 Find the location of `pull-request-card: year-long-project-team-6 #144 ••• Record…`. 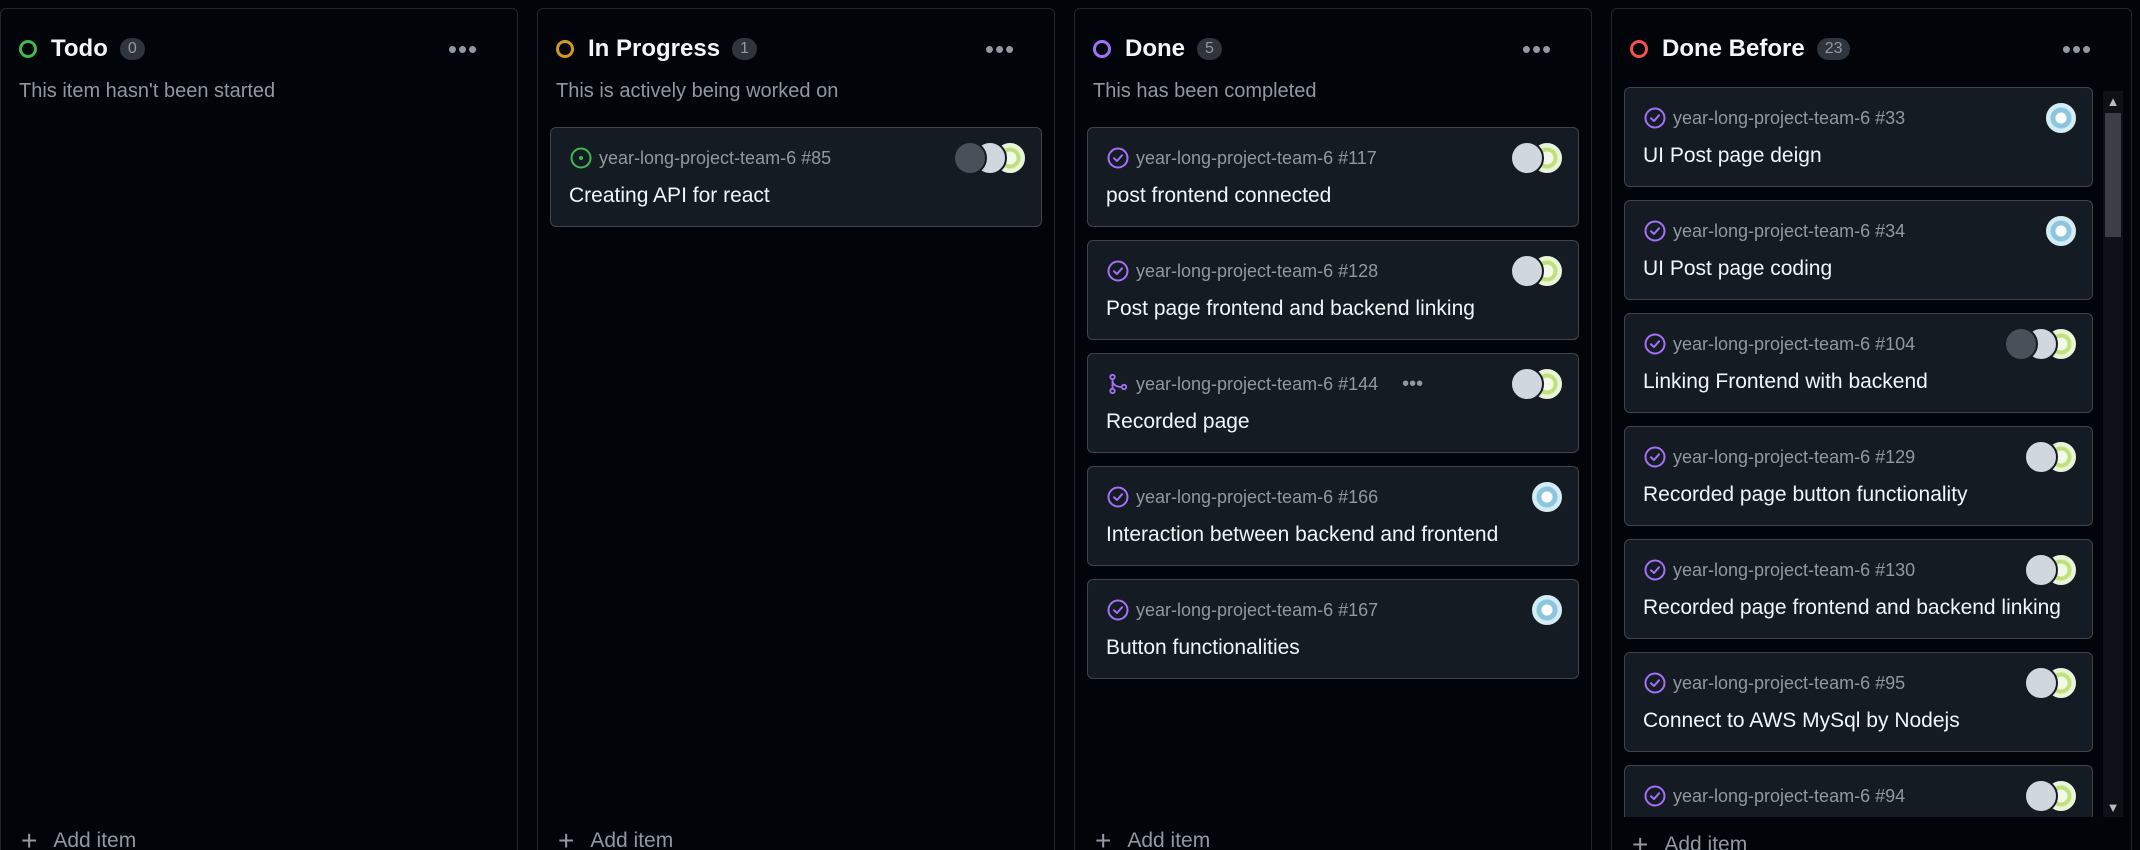

pull-request-card: year-long-project-team-6 #144 ••• Record… is located at coordinates (1333, 403).